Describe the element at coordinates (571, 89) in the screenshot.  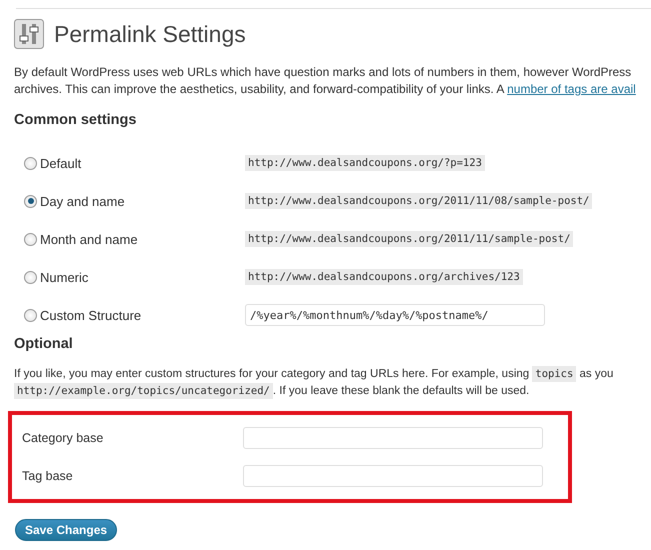
I see `tags-link: number of tags are avail` at that location.